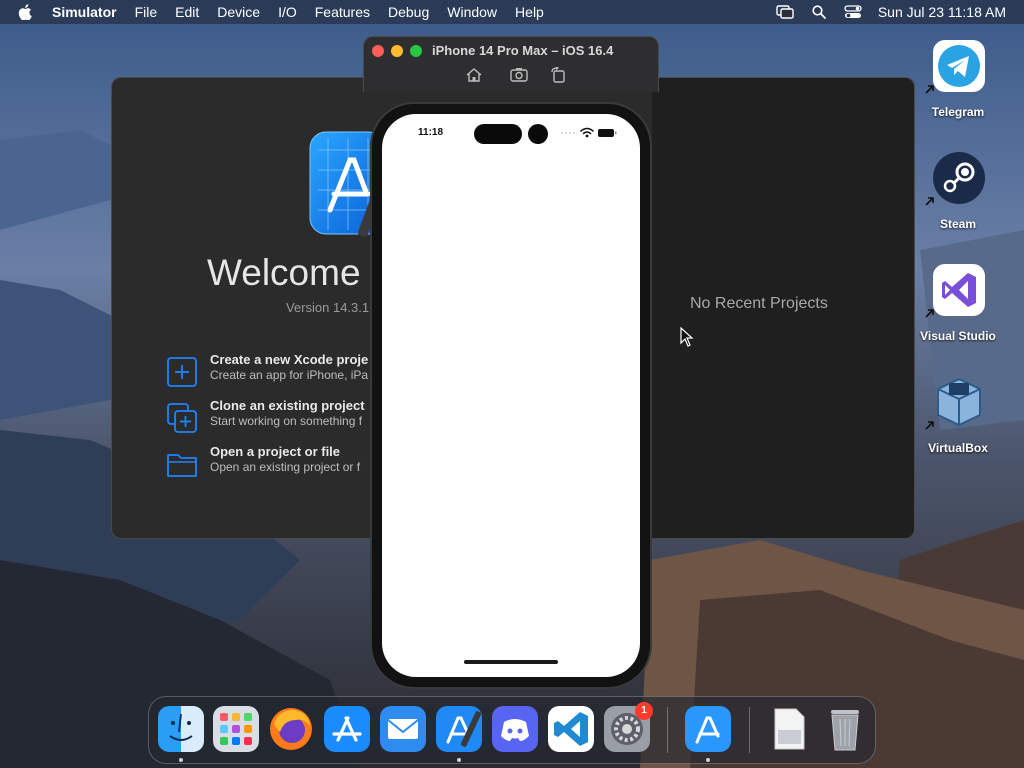 This screenshot has height=768, width=1024. Describe the element at coordinates (328, 307) in the screenshot. I see `xcode-version: Version 14.3.1` at that location.